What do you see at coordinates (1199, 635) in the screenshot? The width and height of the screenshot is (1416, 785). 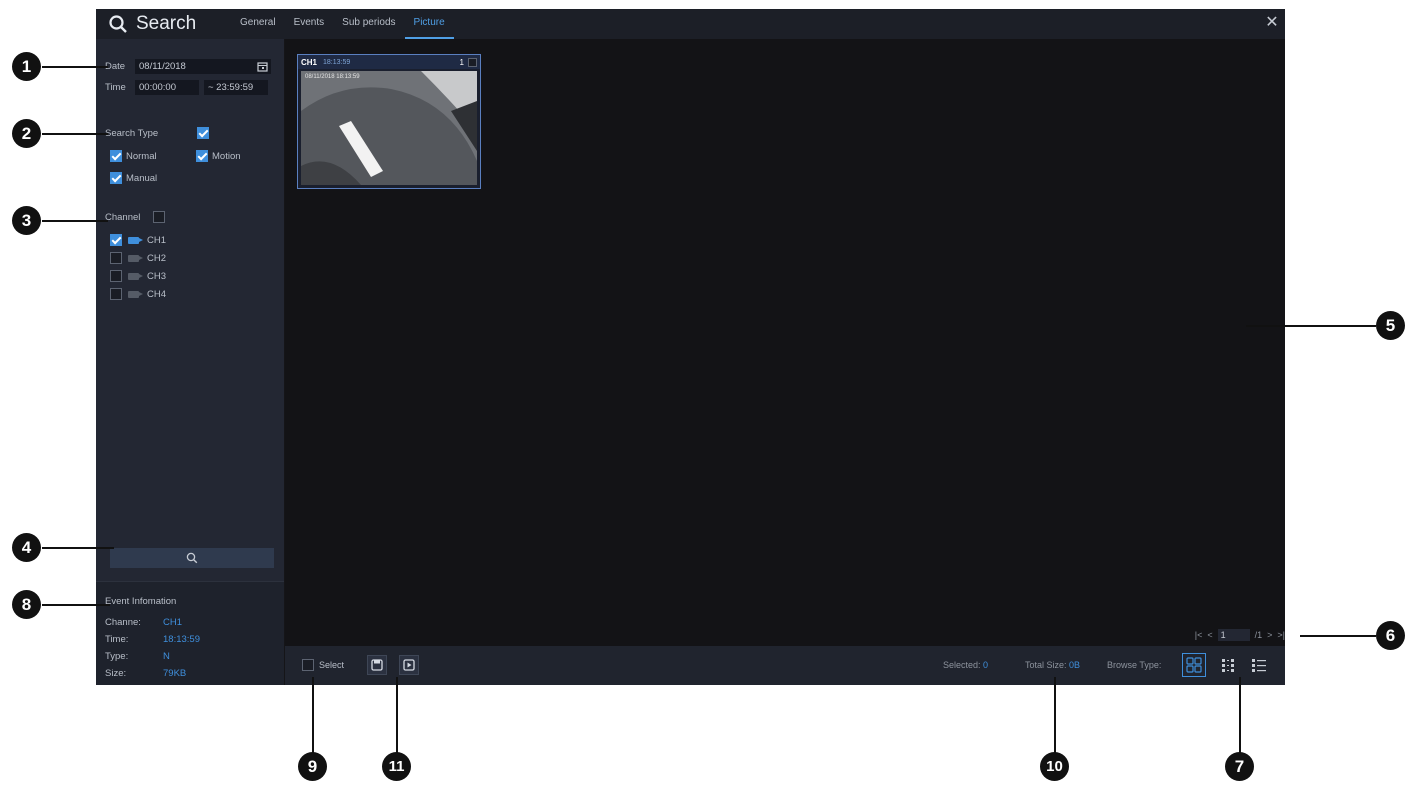 I see `first-page-icon: |<` at bounding box center [1199, 635].